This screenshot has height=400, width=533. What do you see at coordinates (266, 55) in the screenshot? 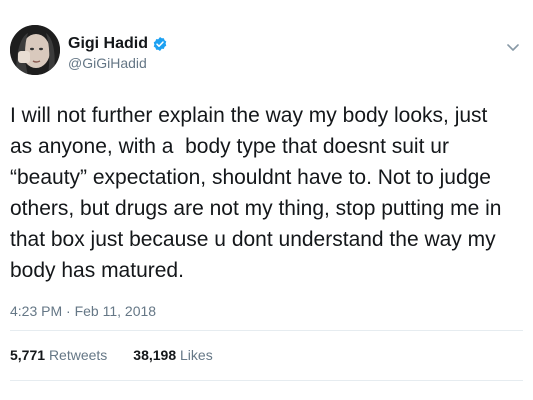
I see `tweet-header: Gigi Hadid @GiGiHadid` at bounding box center [266, 55].